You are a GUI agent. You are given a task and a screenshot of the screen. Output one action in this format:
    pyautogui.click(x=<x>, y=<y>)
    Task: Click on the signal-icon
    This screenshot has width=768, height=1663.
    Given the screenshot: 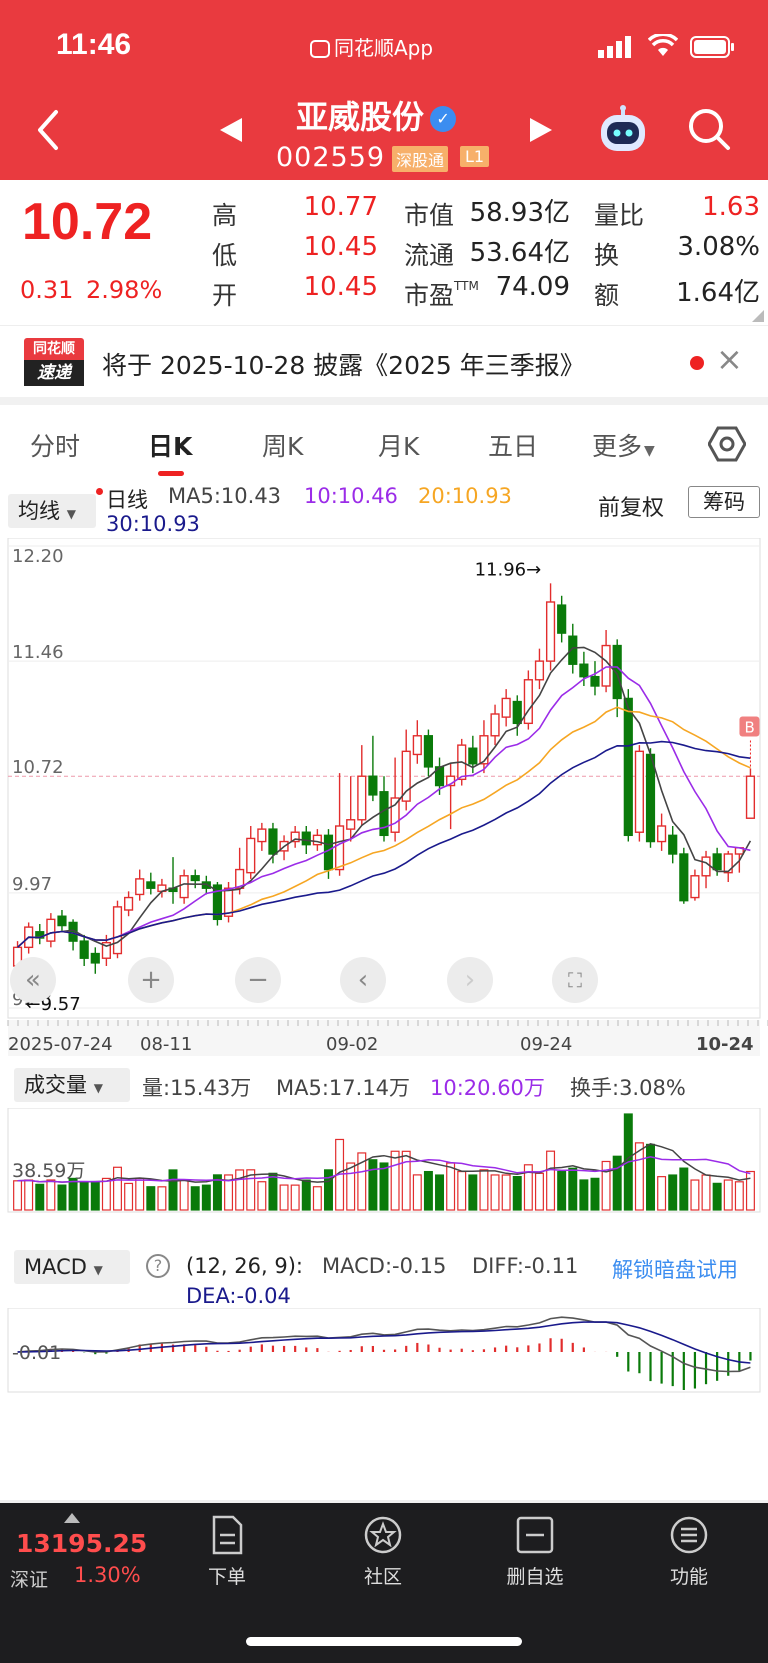 What is the action you would take?
    pyautogui.click(x=616, y=49)
    